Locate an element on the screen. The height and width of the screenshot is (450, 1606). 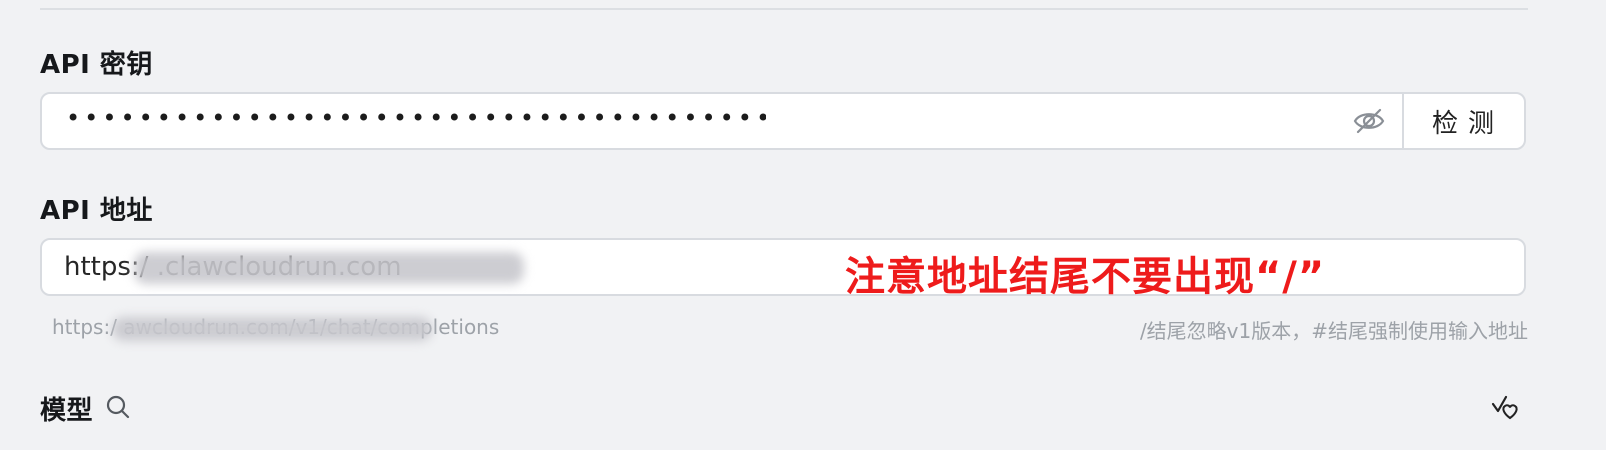
section-divider is located at coordinates (784, 9).